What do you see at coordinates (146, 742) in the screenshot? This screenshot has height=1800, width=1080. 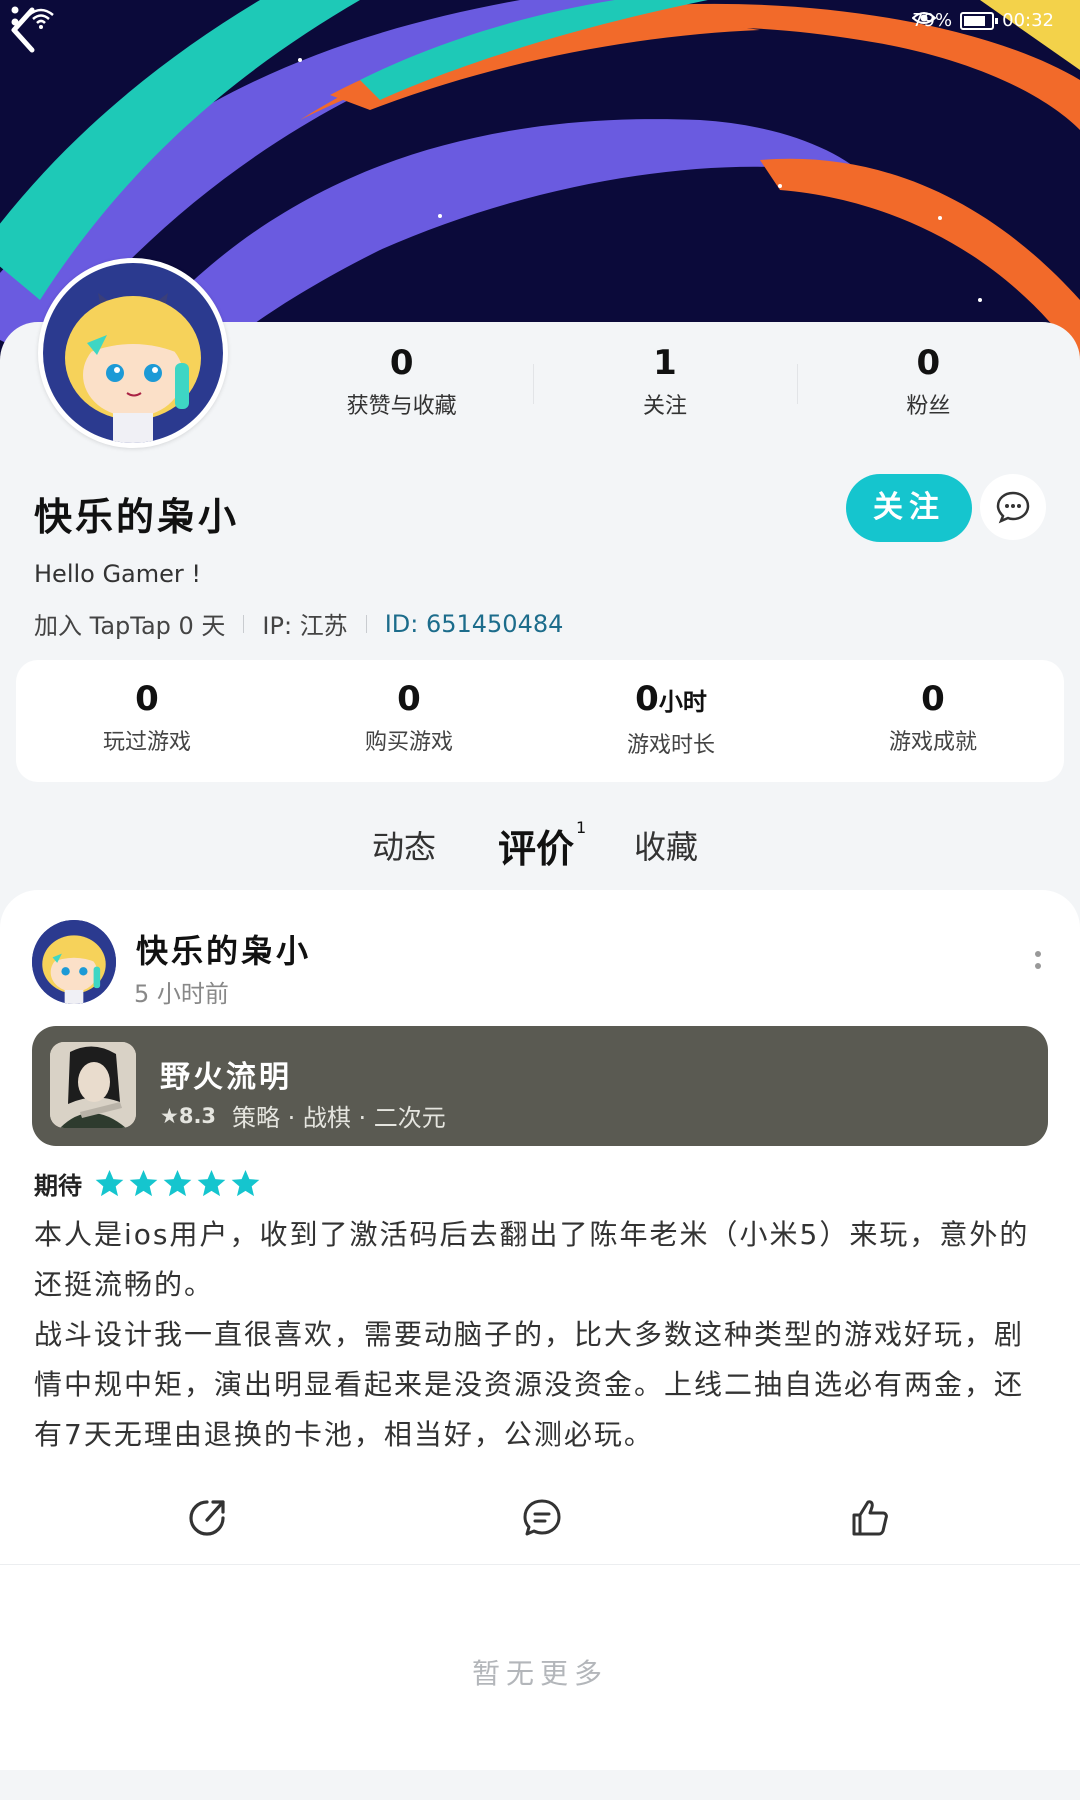 I see `stat-label: 玩过游戏` at bounding box center [146, 742].